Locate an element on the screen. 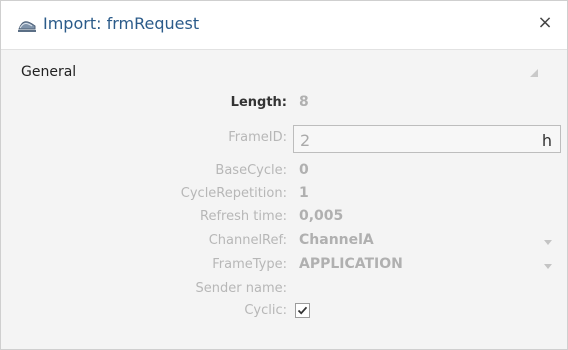 The height and width of the screenshot is (350, 568). channel-ref-value: ChannelA is located at coordinates (336, 240).